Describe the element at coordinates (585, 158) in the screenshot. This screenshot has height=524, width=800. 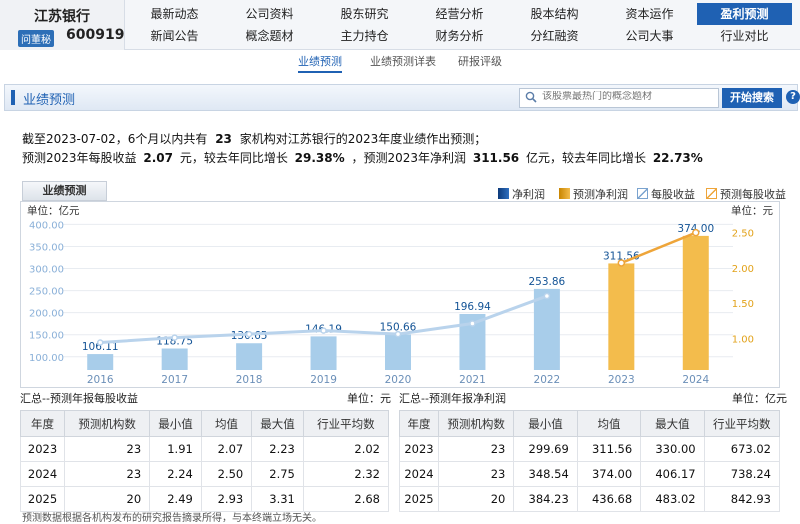
I see `summary-text: 亿元，较去年同比增长` at that location.